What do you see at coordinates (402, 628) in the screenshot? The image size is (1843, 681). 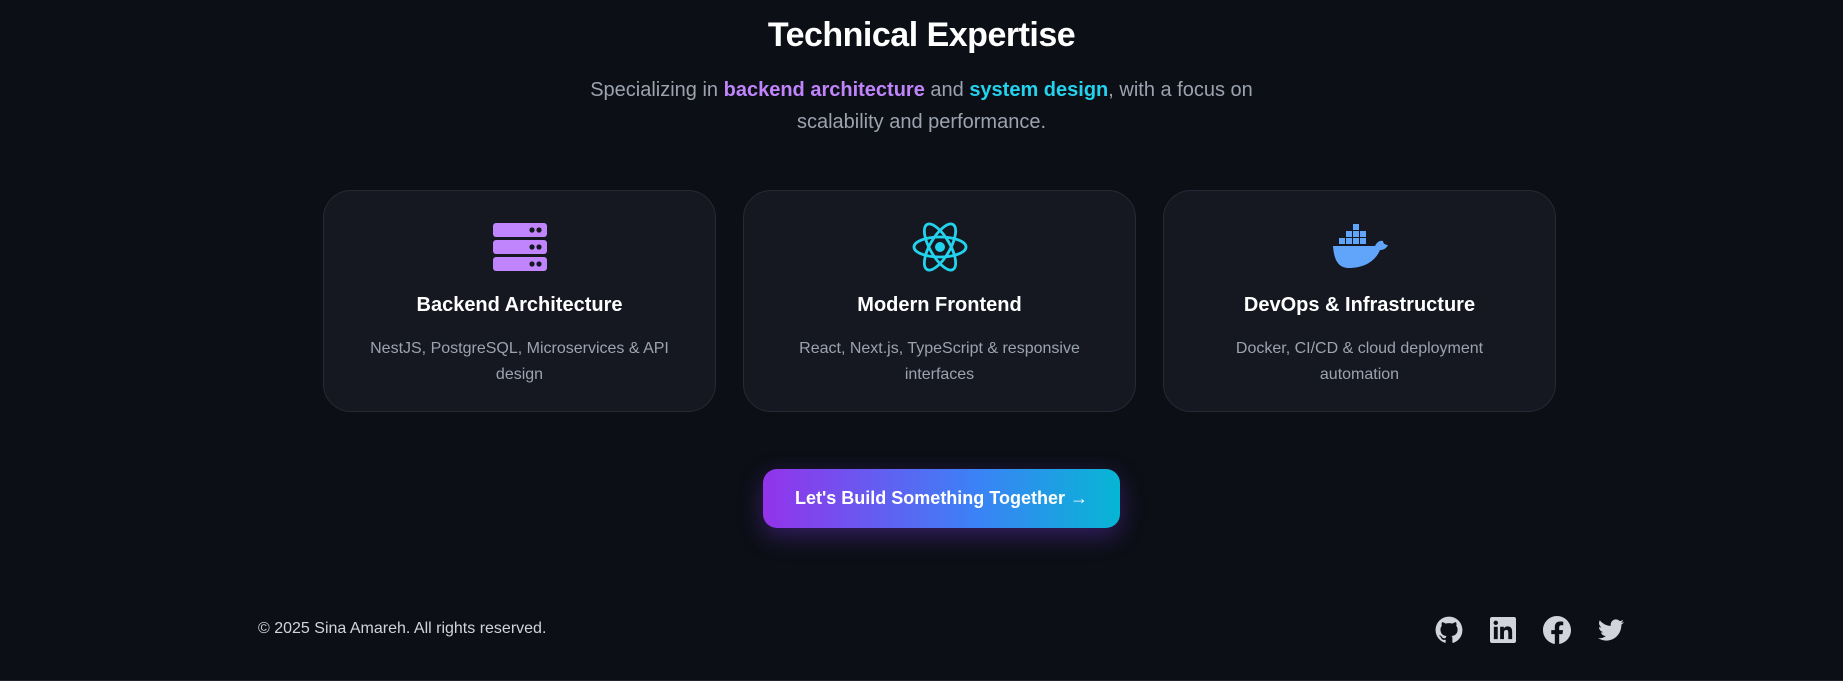 I see `footer-copyright: © 2025 Sina Amareh. All rights reserved.` at bounding box center [402, 628].